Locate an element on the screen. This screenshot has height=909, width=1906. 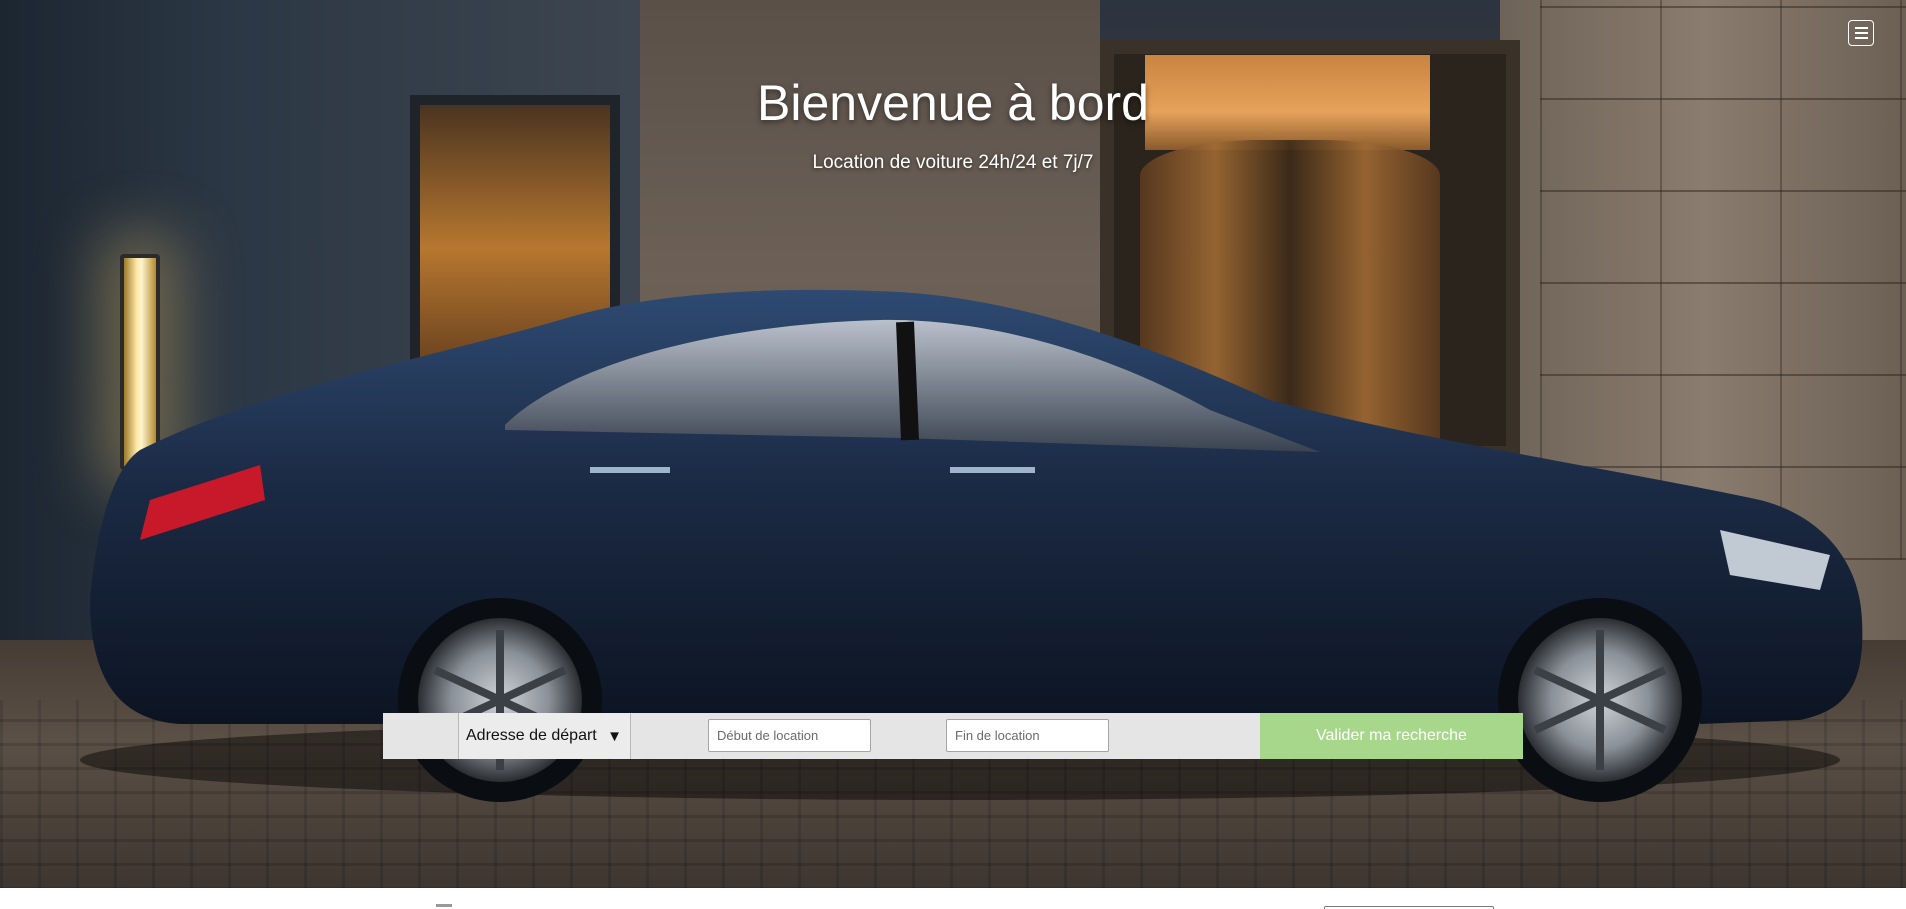
departure-address-select: Adresse de départ ▼ is located at coordinates (544, 736).